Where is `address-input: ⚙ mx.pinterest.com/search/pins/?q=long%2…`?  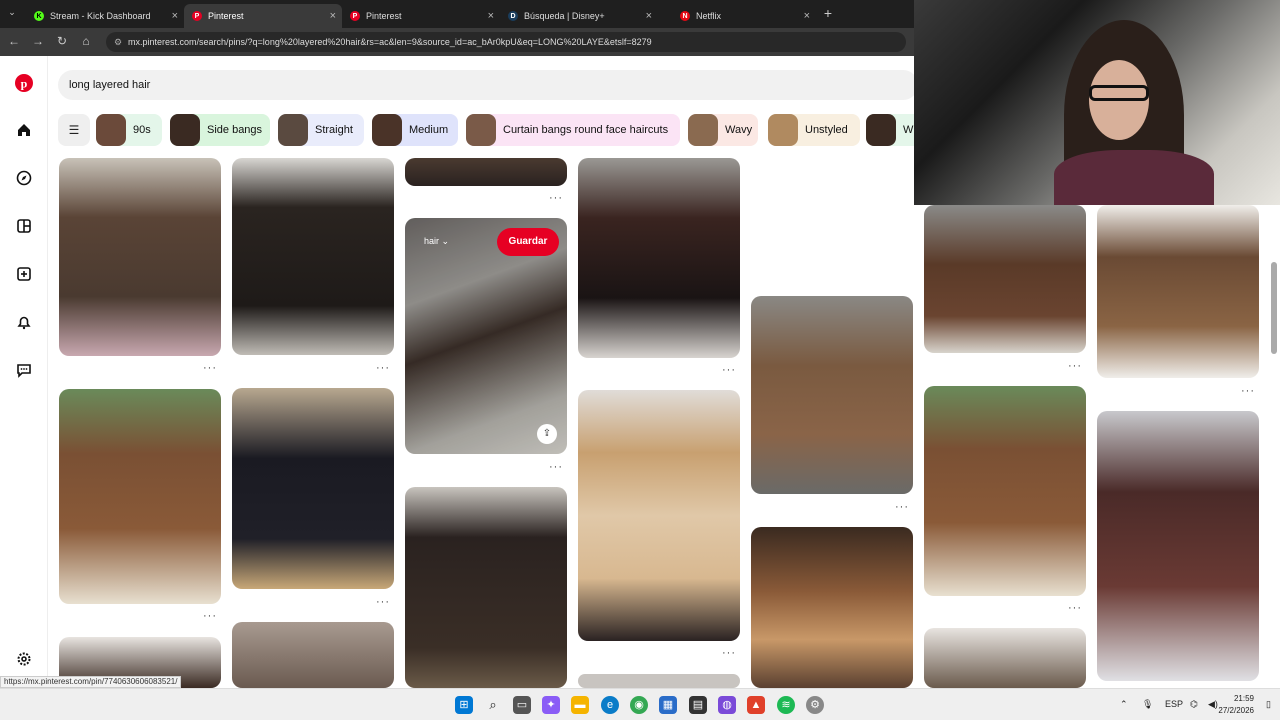
address-input: ⚙ mx.pinterest.com/search/pins/?q=long%2… is located at coordinates (506, 42).